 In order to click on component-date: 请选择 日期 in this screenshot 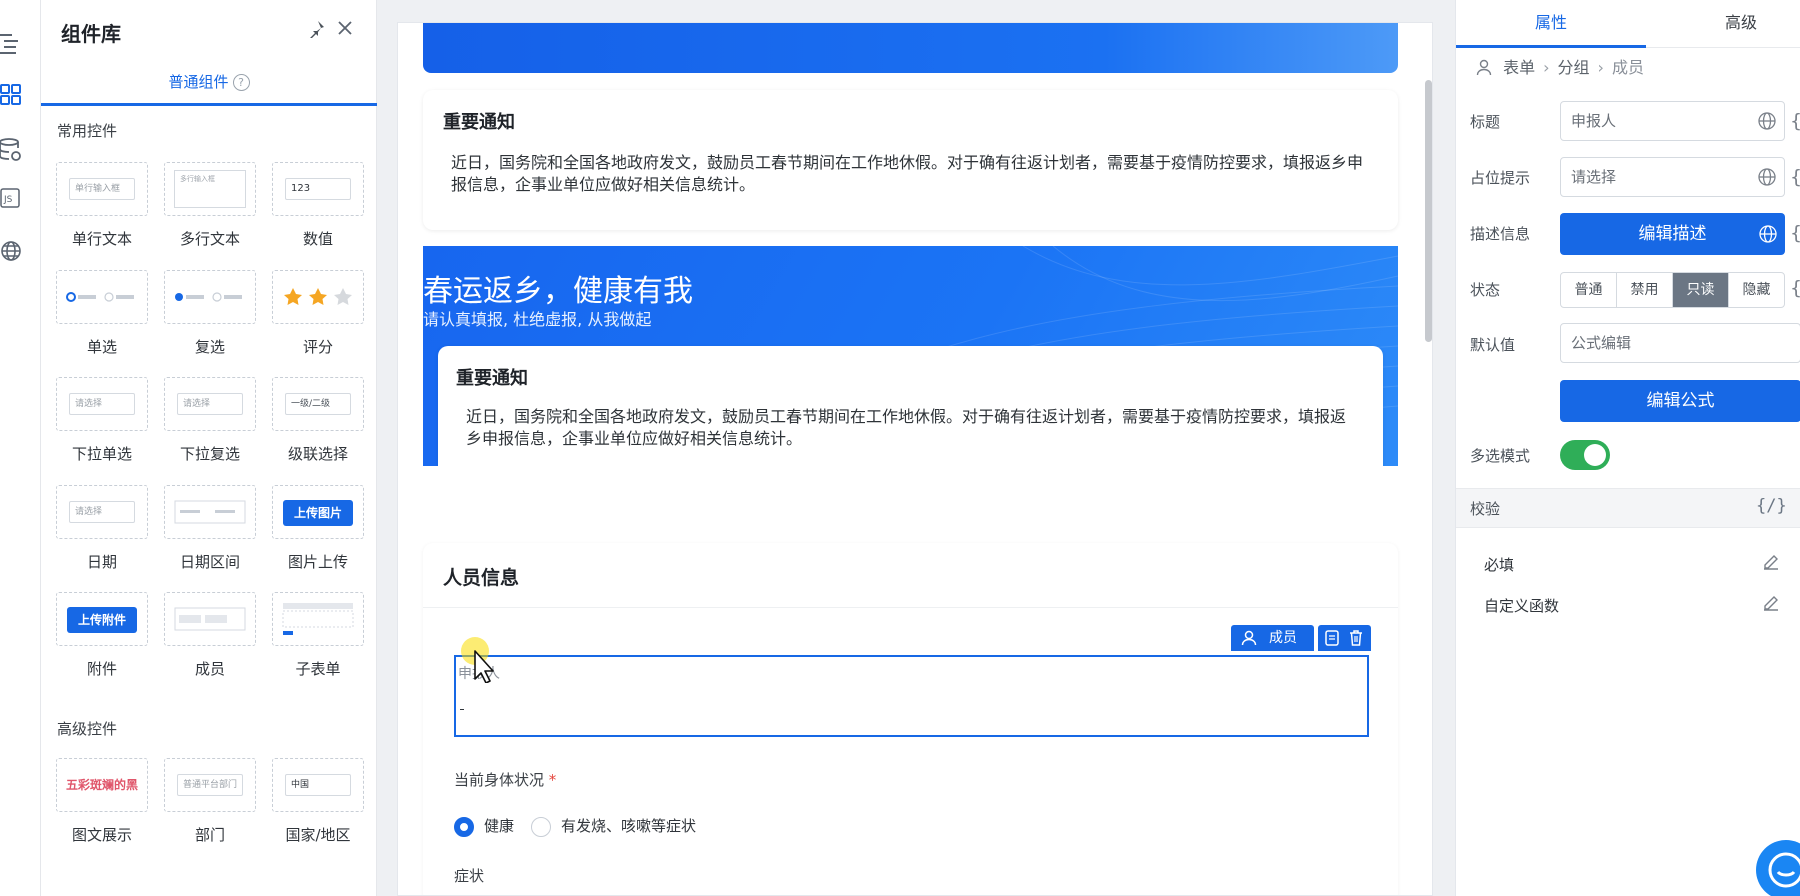, I will do `click(102, 528)`.